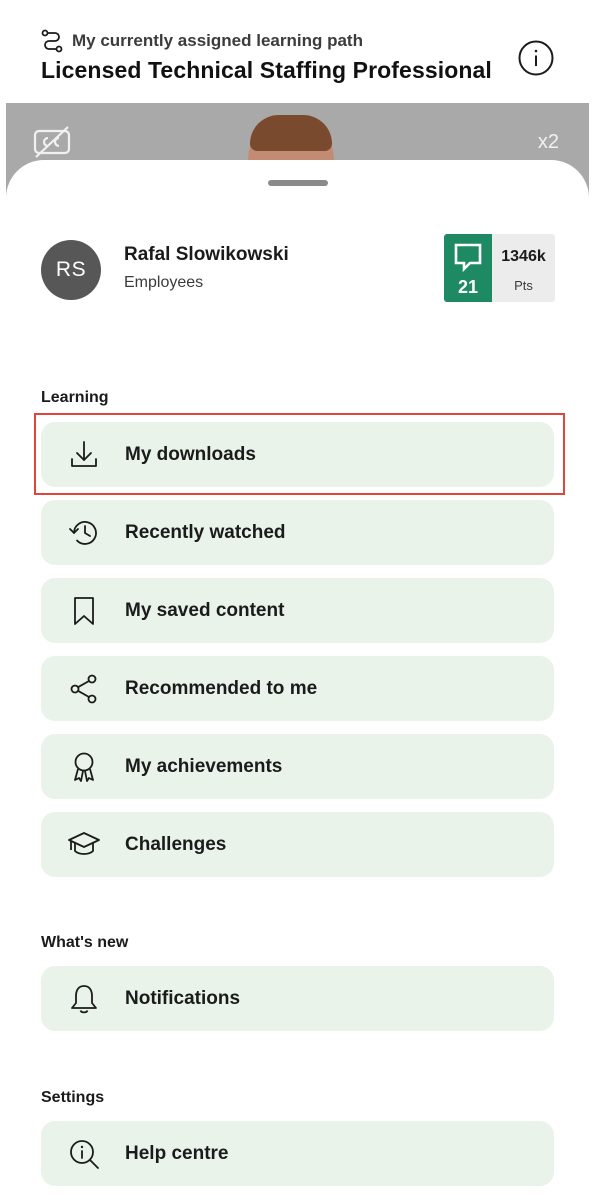 The height and width of the screenshot is (1200, 598). Describe the element at coordinates (84, 845) in the screenshot. I see `graduation-cap-icon` at that location.